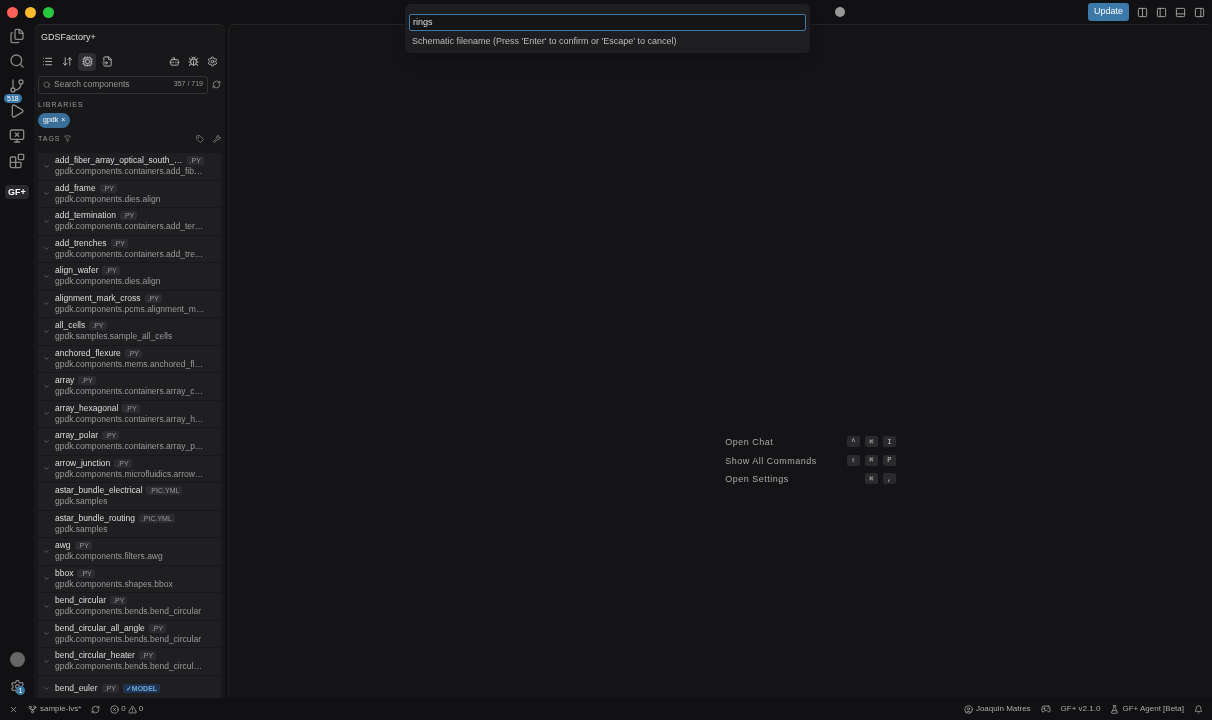 Image resolution: width=1212 pixels, height=720 pixels. I want to click on input-message: Schematic filename (Press 'Enter' to confirm or 'Escape' to cancel), so click(544, 41).